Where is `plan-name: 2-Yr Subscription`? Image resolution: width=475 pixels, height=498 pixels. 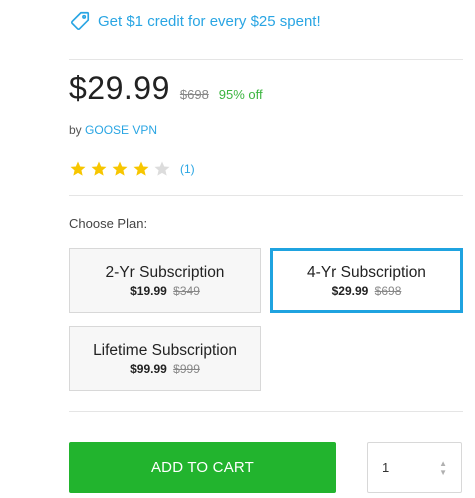 plan-name: 2-Yr Subscription is located at coordinates (165, 272).